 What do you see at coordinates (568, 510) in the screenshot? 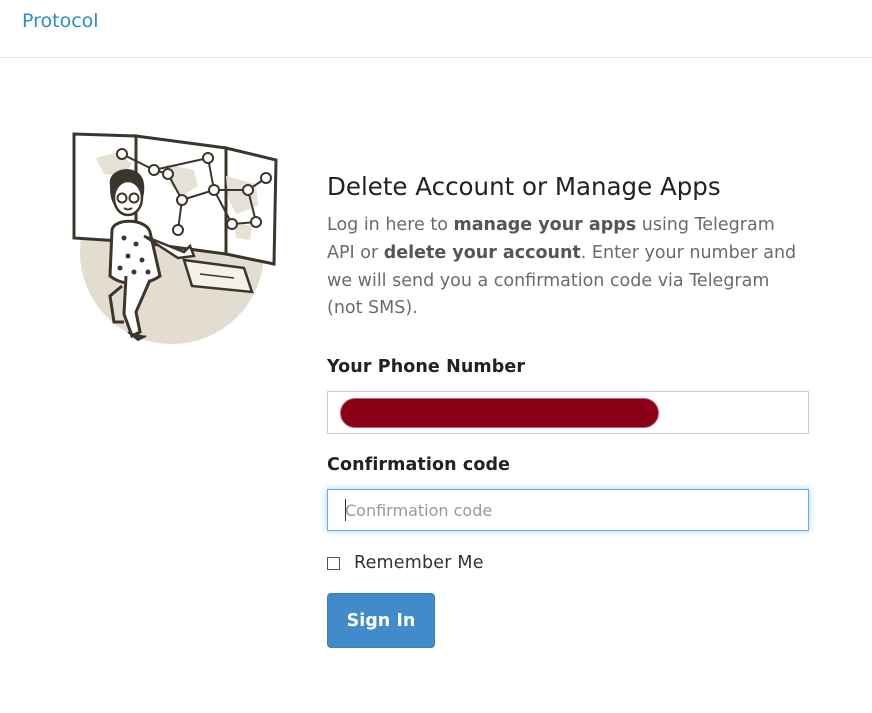
I see `confirmation-code-input` at bounding box center [568, 510].